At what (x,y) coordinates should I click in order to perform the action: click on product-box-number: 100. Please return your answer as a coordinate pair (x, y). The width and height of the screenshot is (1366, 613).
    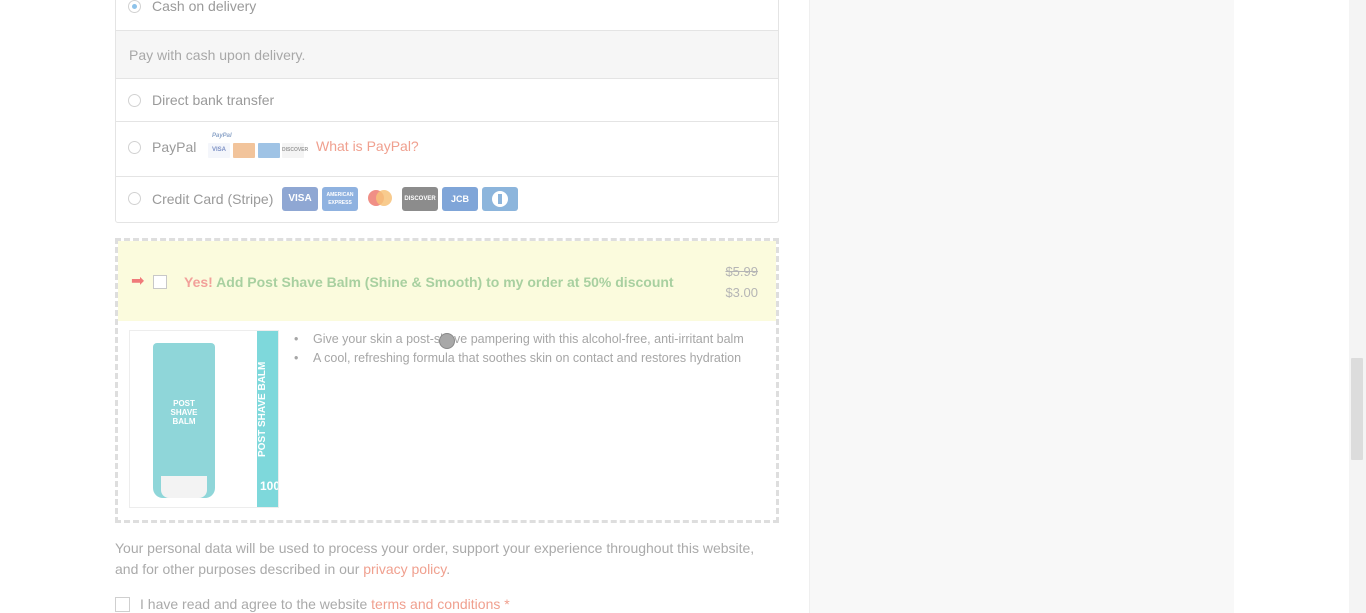
    Looking at the image, I should click on (269, 486).